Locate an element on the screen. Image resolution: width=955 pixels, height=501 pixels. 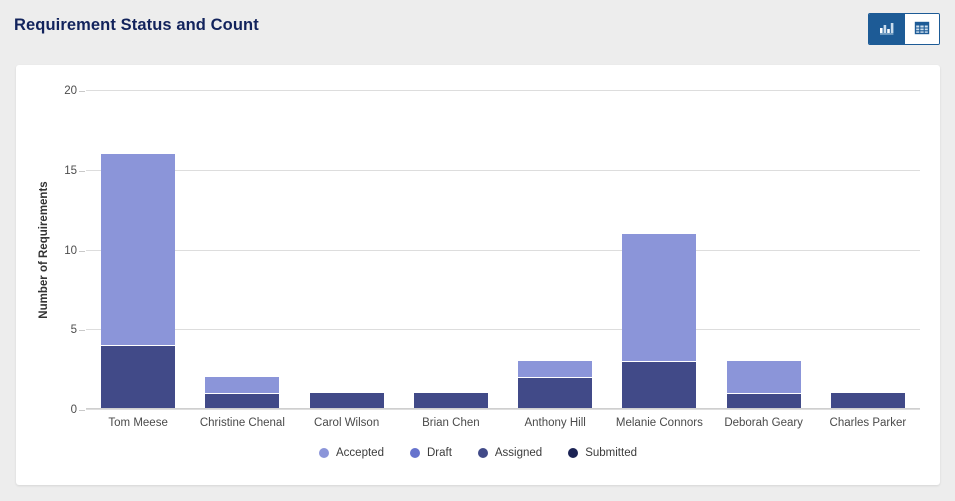
legend-label: Submitted is located at coordinates (611, 453).